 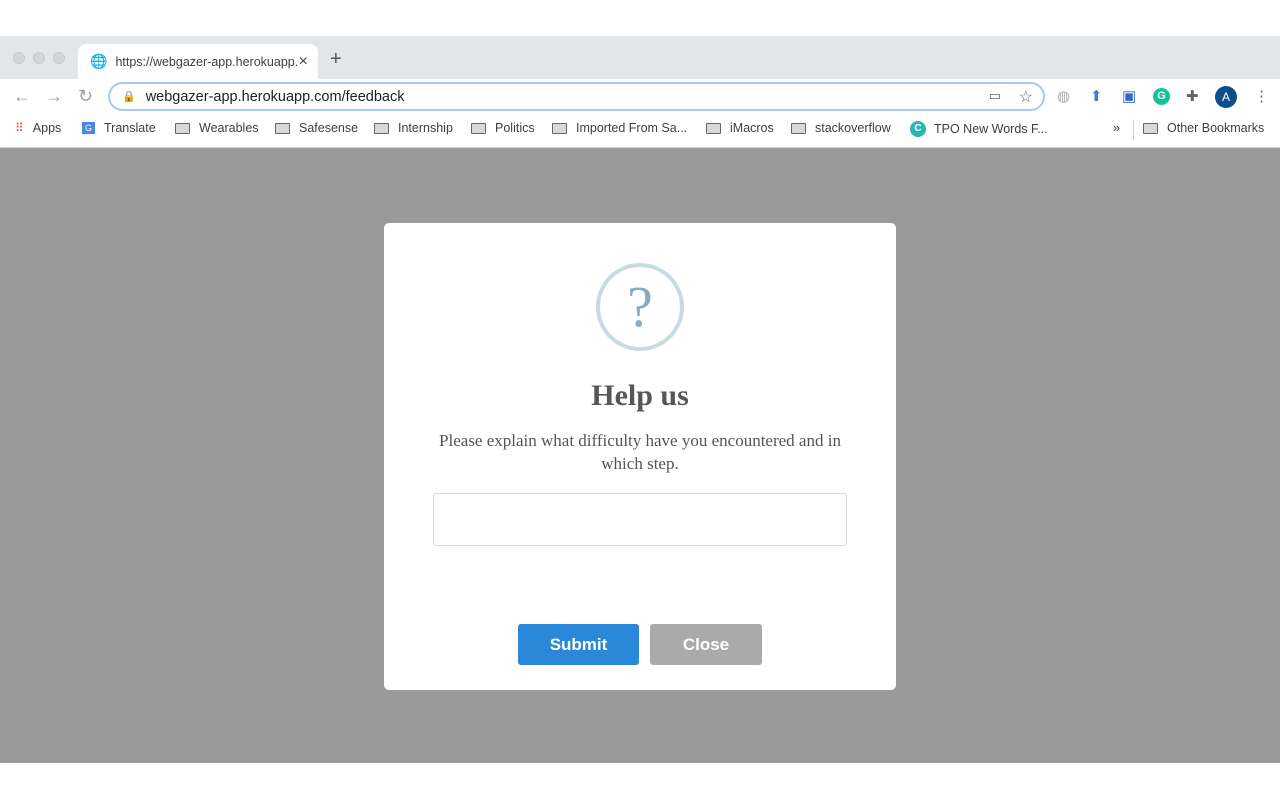 What do you see at coordinates (217, 128) in the screenshot?
I see `bookmark-folder: Wearables` at bounding box center [217, 128].